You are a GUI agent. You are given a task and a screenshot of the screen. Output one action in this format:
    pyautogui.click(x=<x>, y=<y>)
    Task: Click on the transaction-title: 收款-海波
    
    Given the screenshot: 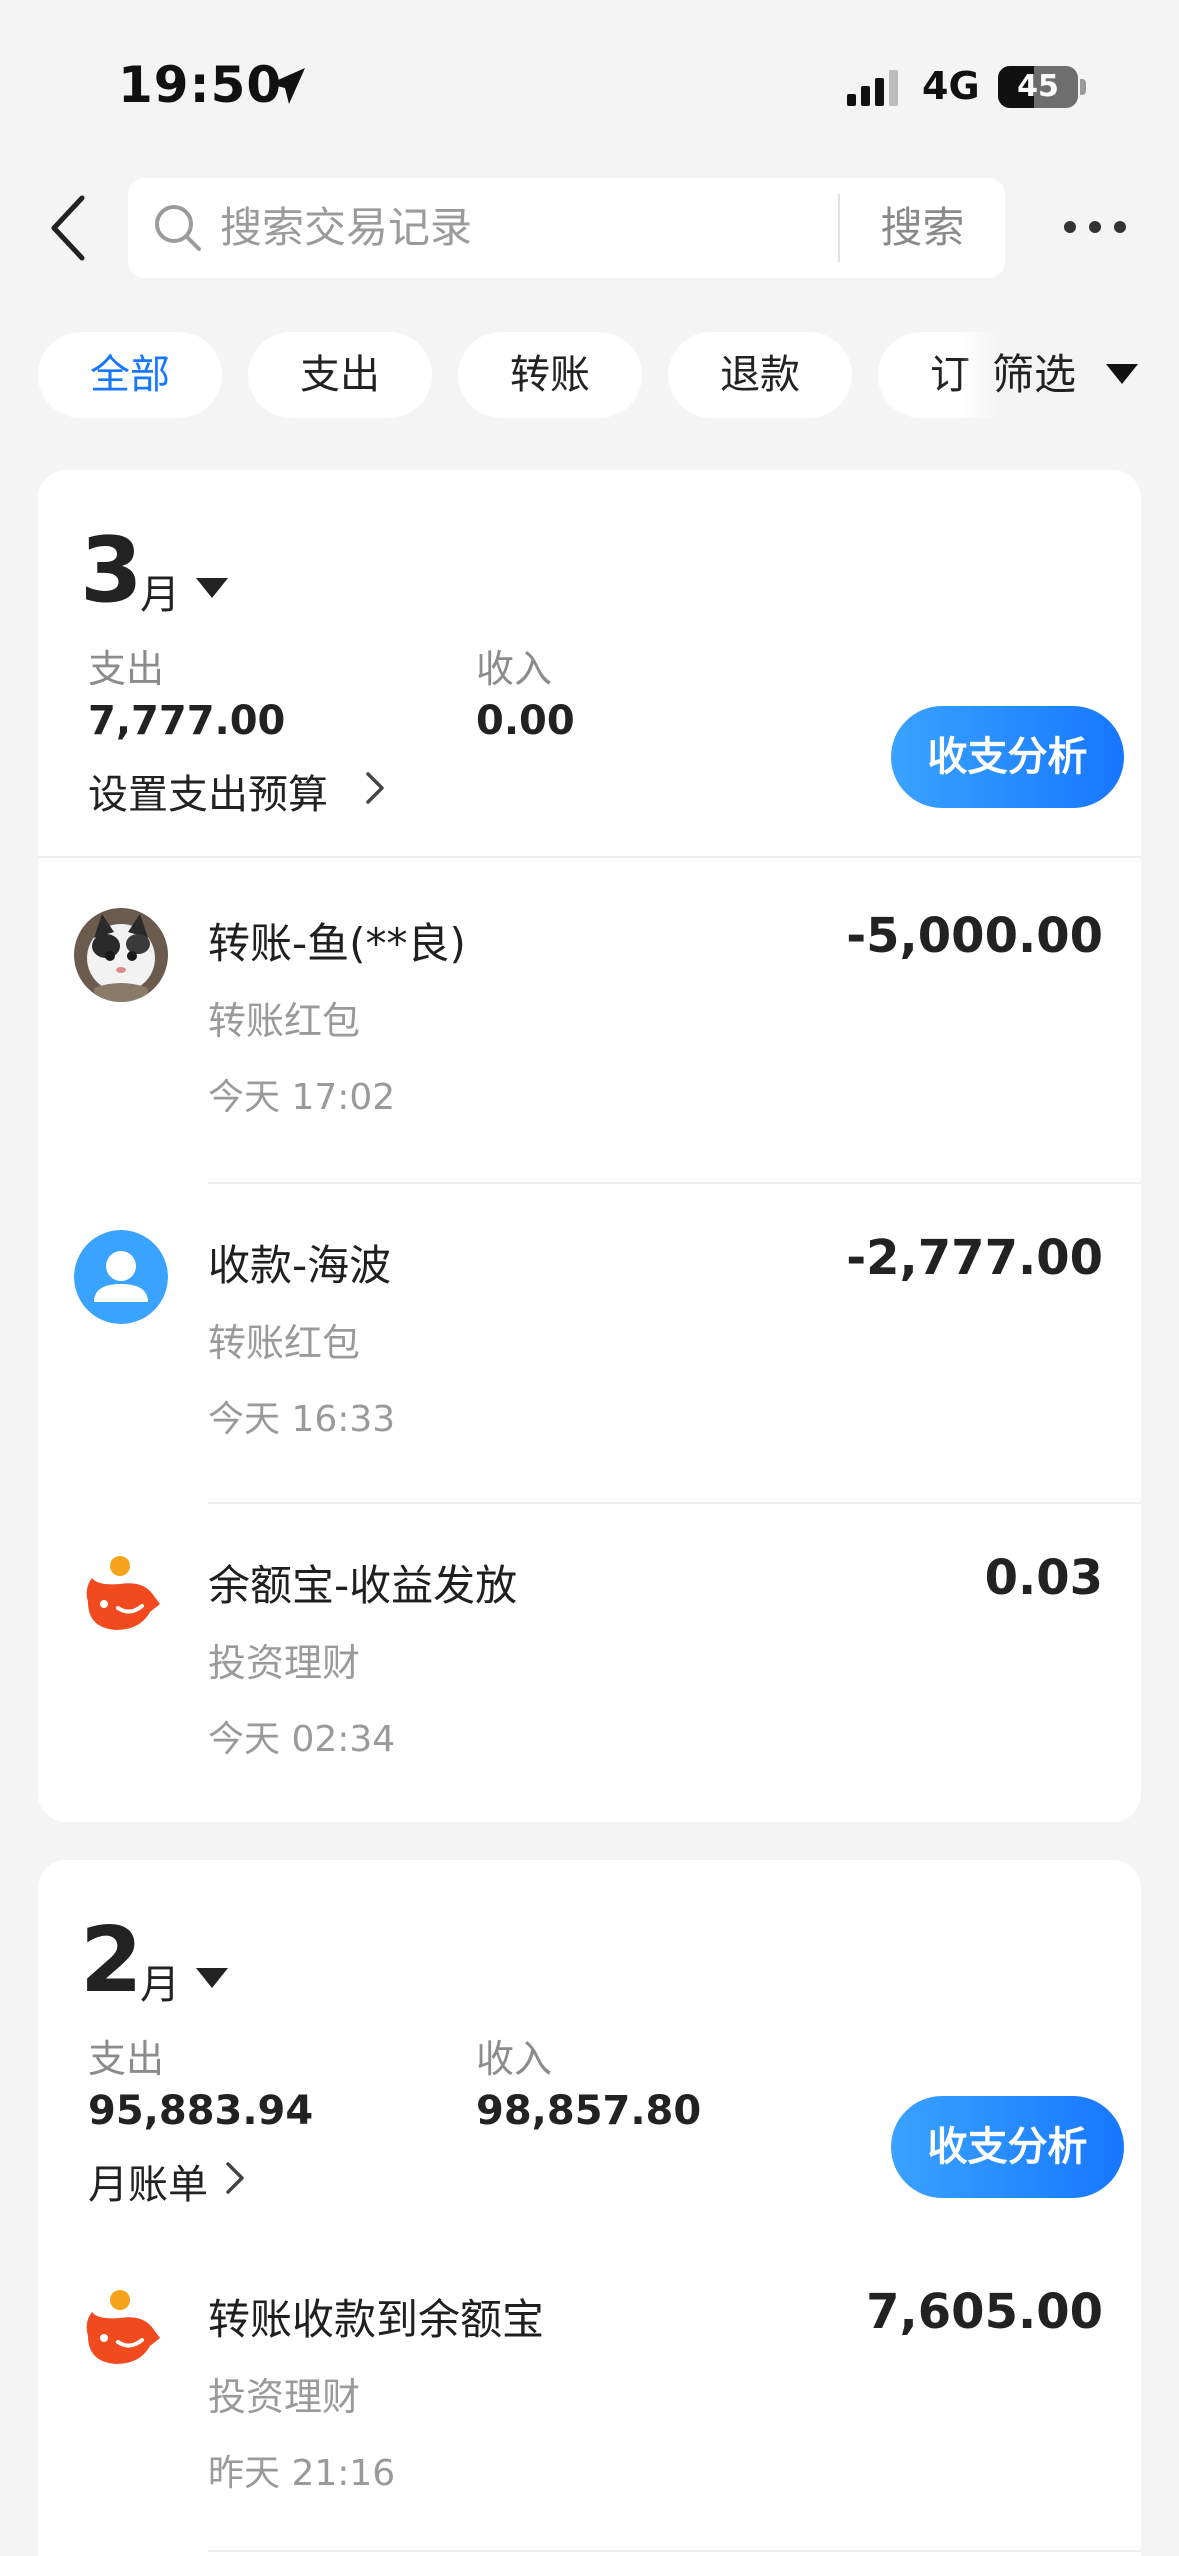 What is the action you would take?
    pyautogui.click(x=300, y=1265)
    